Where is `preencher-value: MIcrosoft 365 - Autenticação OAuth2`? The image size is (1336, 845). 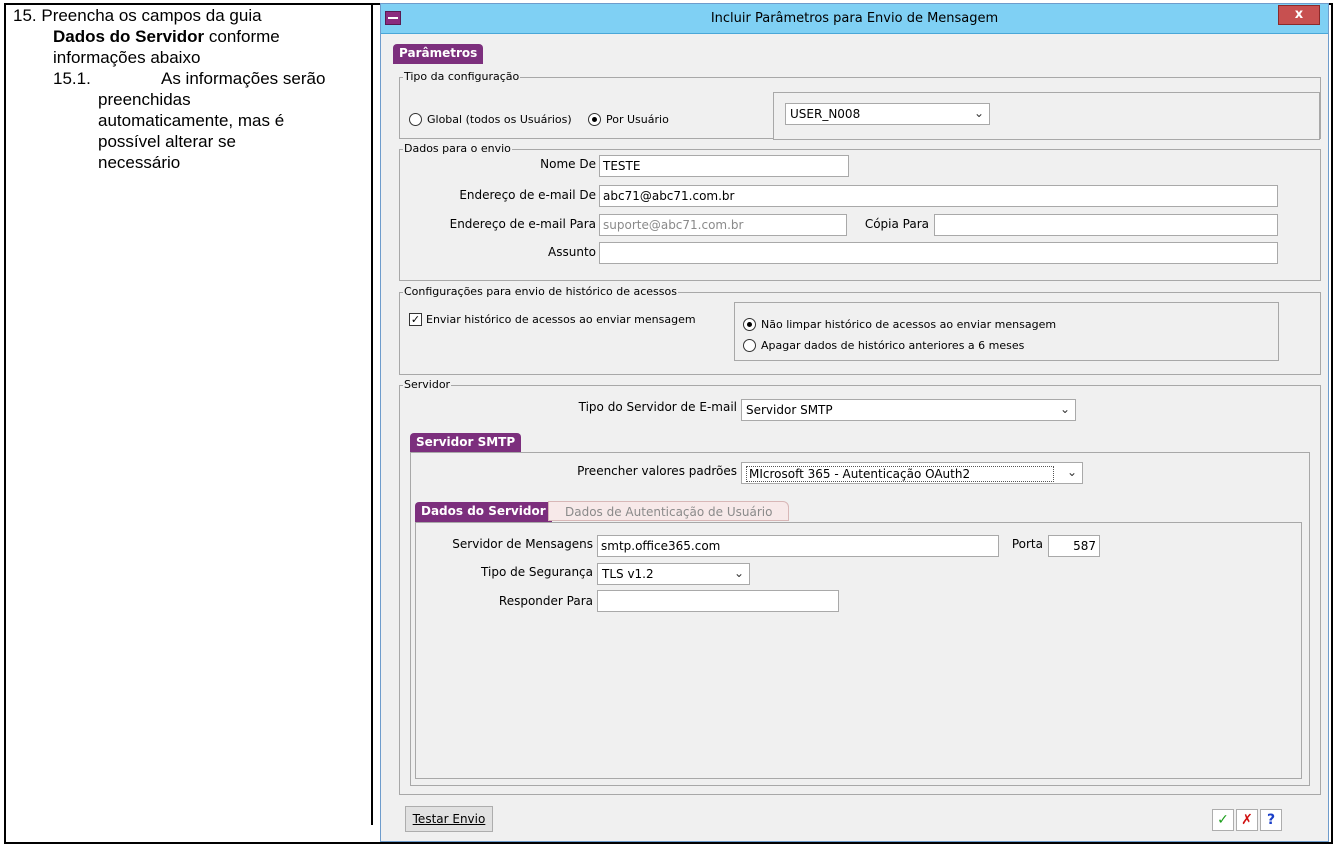
preencher-value: MIcrosoft 365 - Autenticação OAuth2 is located at coordinates (900, 474).